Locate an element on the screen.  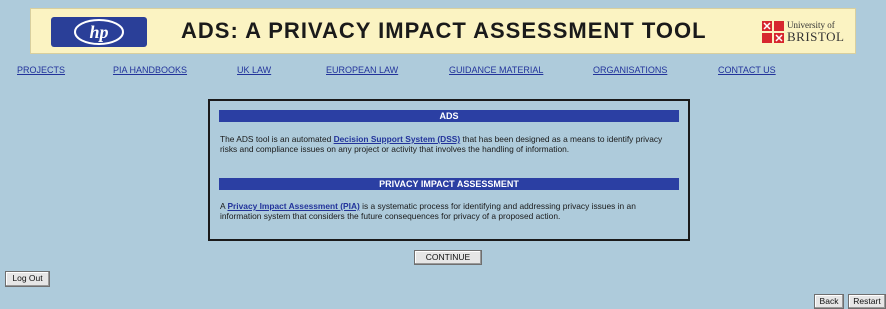
nav-link-organisations: ORGANISATIONS is located at coordinates (630, 70).